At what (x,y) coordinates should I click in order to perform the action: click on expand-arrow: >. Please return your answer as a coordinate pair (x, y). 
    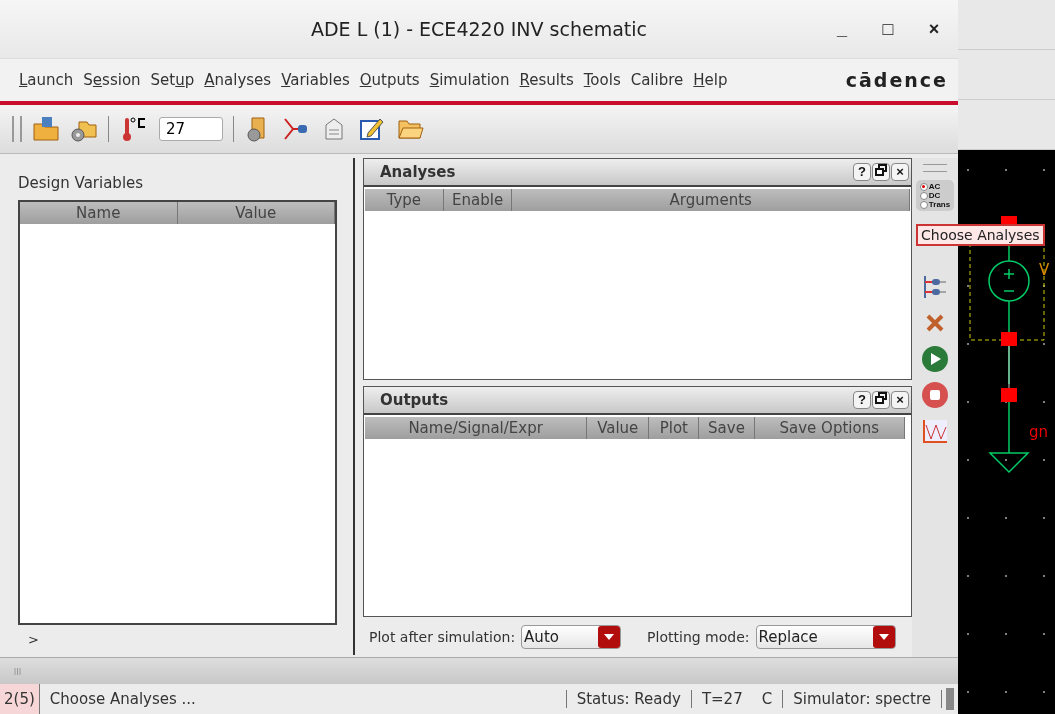
    Looking at the image, I should click on (176, 640).